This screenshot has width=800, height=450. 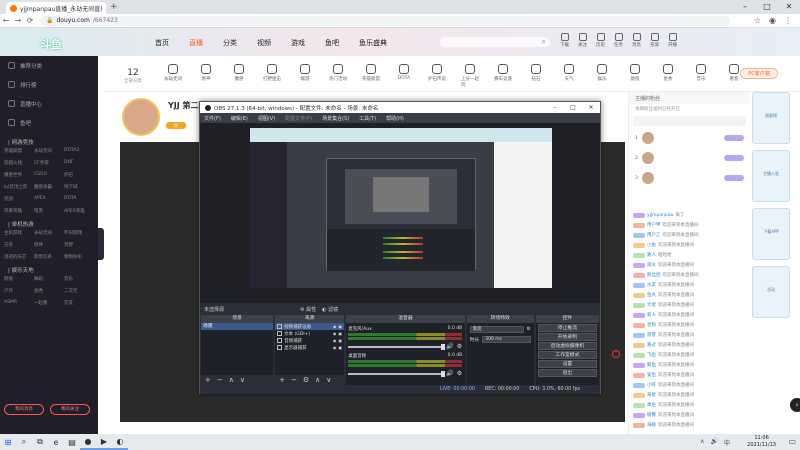 What do you see at coordinates (651, 255) in the screenshot?
I see `chat-username: 路人` at bounding box center [651, 255].